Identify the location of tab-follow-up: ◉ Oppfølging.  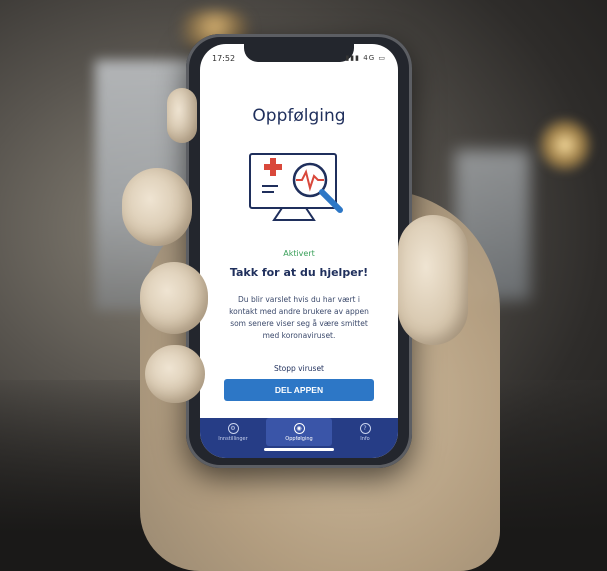
(299, 432).